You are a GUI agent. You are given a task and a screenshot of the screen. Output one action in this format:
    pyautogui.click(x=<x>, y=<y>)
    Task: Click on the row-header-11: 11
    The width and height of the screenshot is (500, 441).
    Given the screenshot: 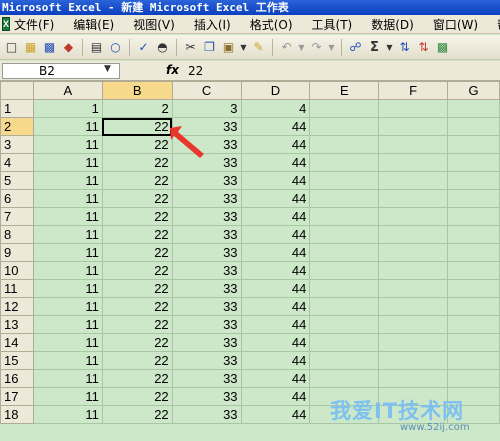 What is the action you would take?
    pyautogui.click(x=17, y=288)
    